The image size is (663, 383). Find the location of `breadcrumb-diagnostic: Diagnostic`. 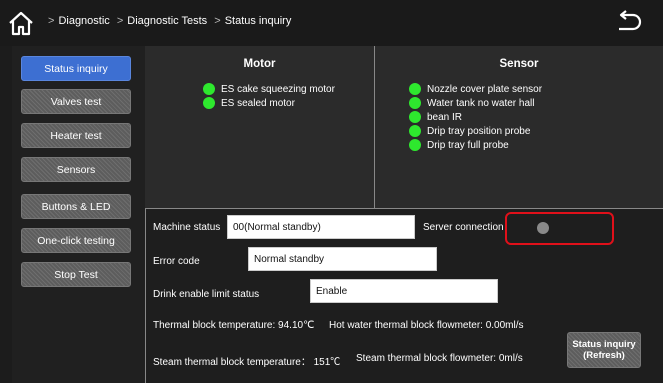

breadcrumb-diagnostic: Diagnostic is located at coordinates (83, 21).